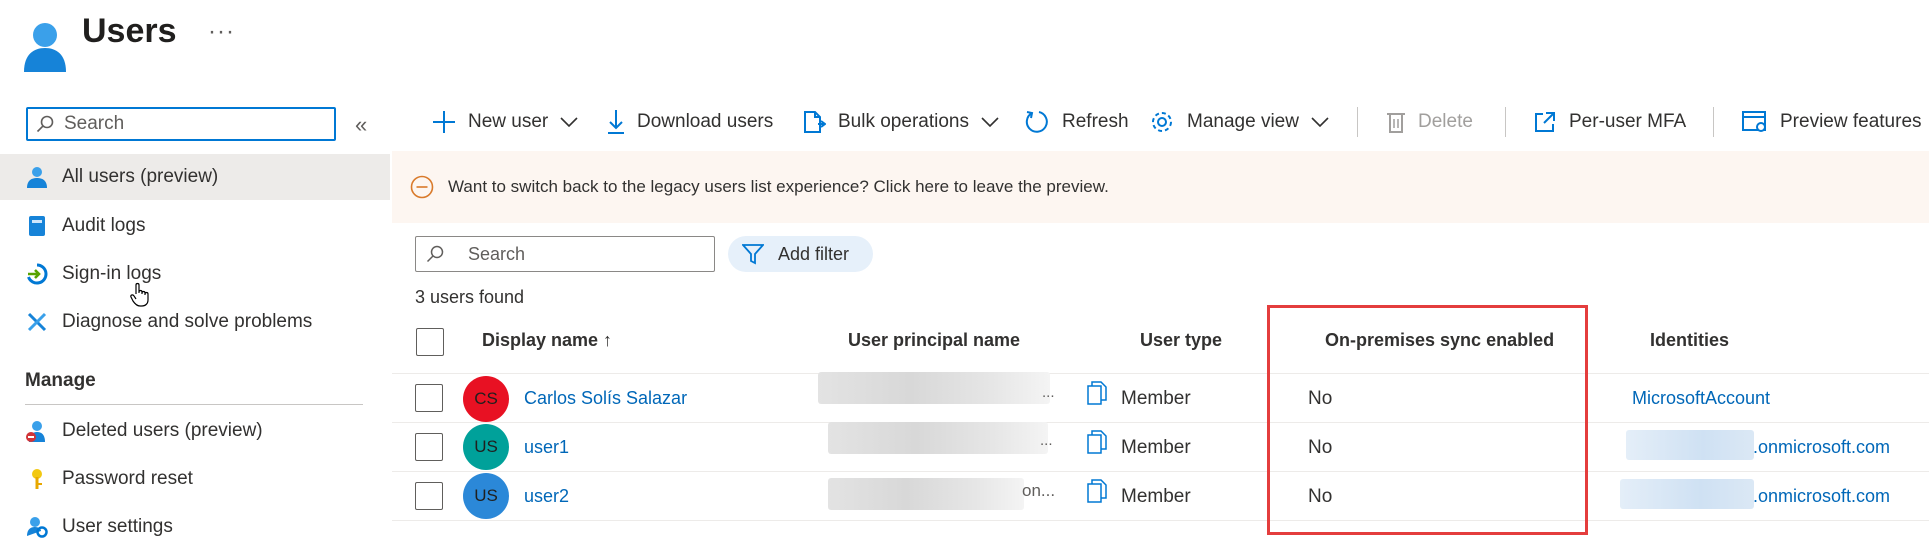 Image resolution: width=1929 pixels, height=560 pixels. I want to click on nav-search-box, so click(181, 124).